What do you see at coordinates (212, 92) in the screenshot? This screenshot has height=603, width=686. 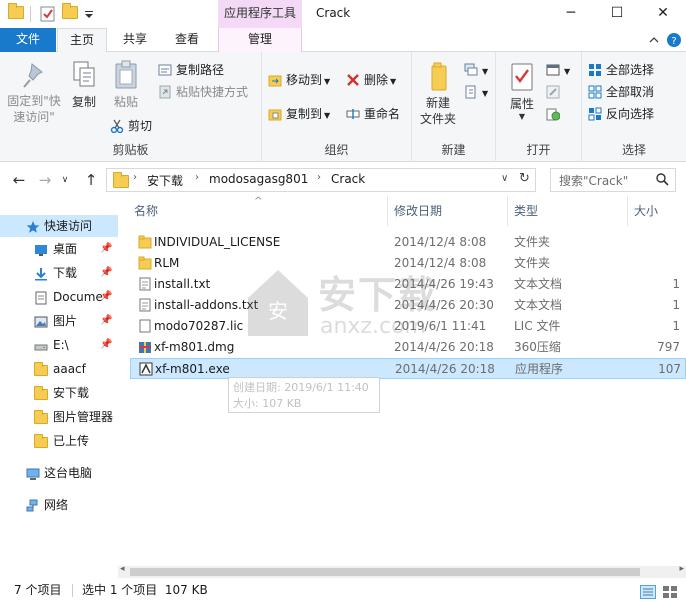 I see `paste-shortcut-label: 粘贴快捷方式` at bounding box center [212, 92].